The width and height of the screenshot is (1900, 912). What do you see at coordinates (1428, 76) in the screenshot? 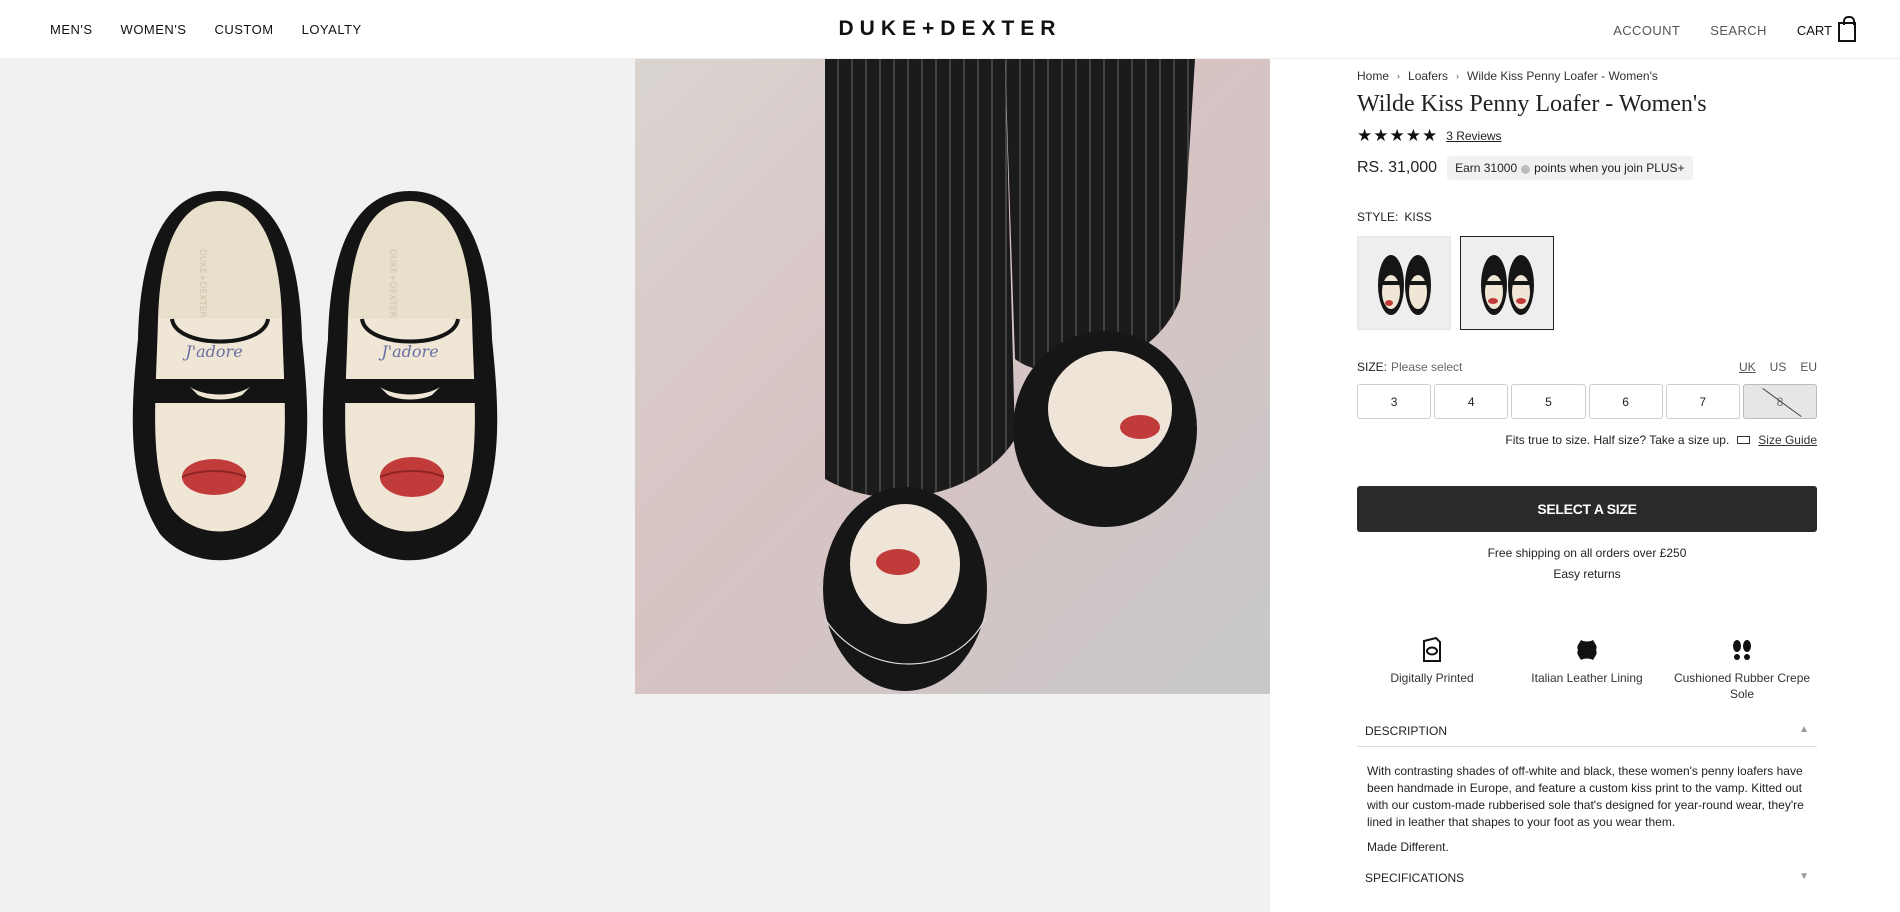
I see `breadcrumb-loafers: Loafers` at bounding box center [1428, 76].